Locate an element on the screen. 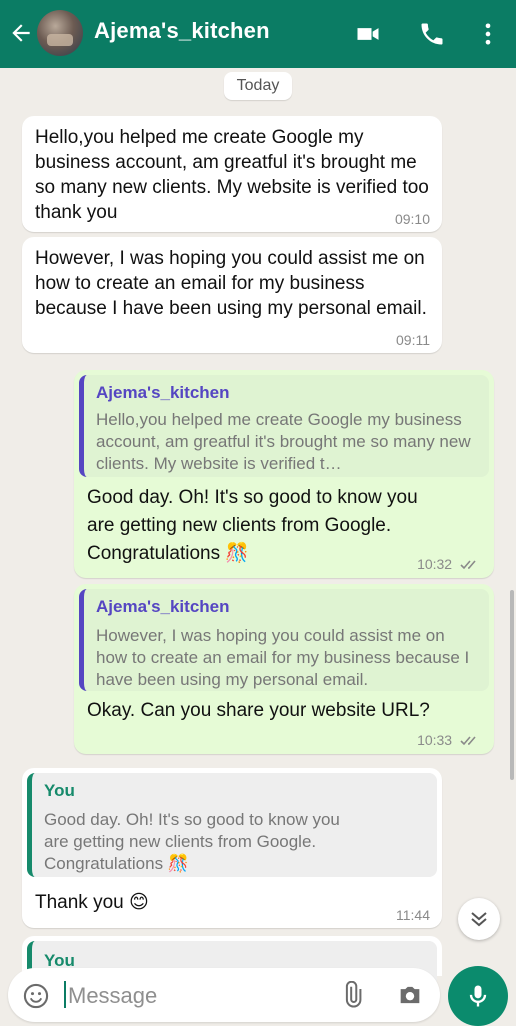 This screenshot has width=516, height=1026. message-meta: 10:33 is located at coordinates (449, 740).